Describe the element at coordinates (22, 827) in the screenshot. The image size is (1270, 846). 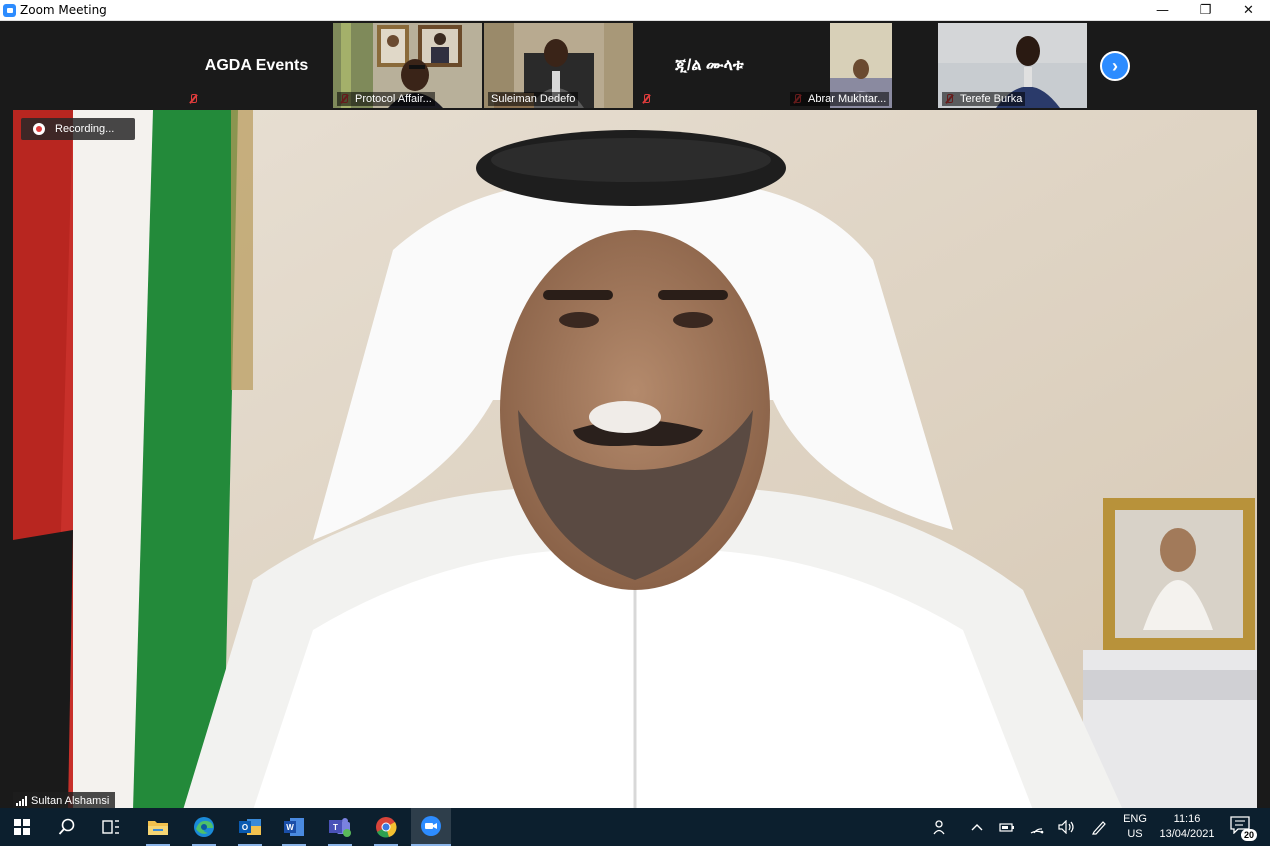
I see `windows-start-icon` at that location.